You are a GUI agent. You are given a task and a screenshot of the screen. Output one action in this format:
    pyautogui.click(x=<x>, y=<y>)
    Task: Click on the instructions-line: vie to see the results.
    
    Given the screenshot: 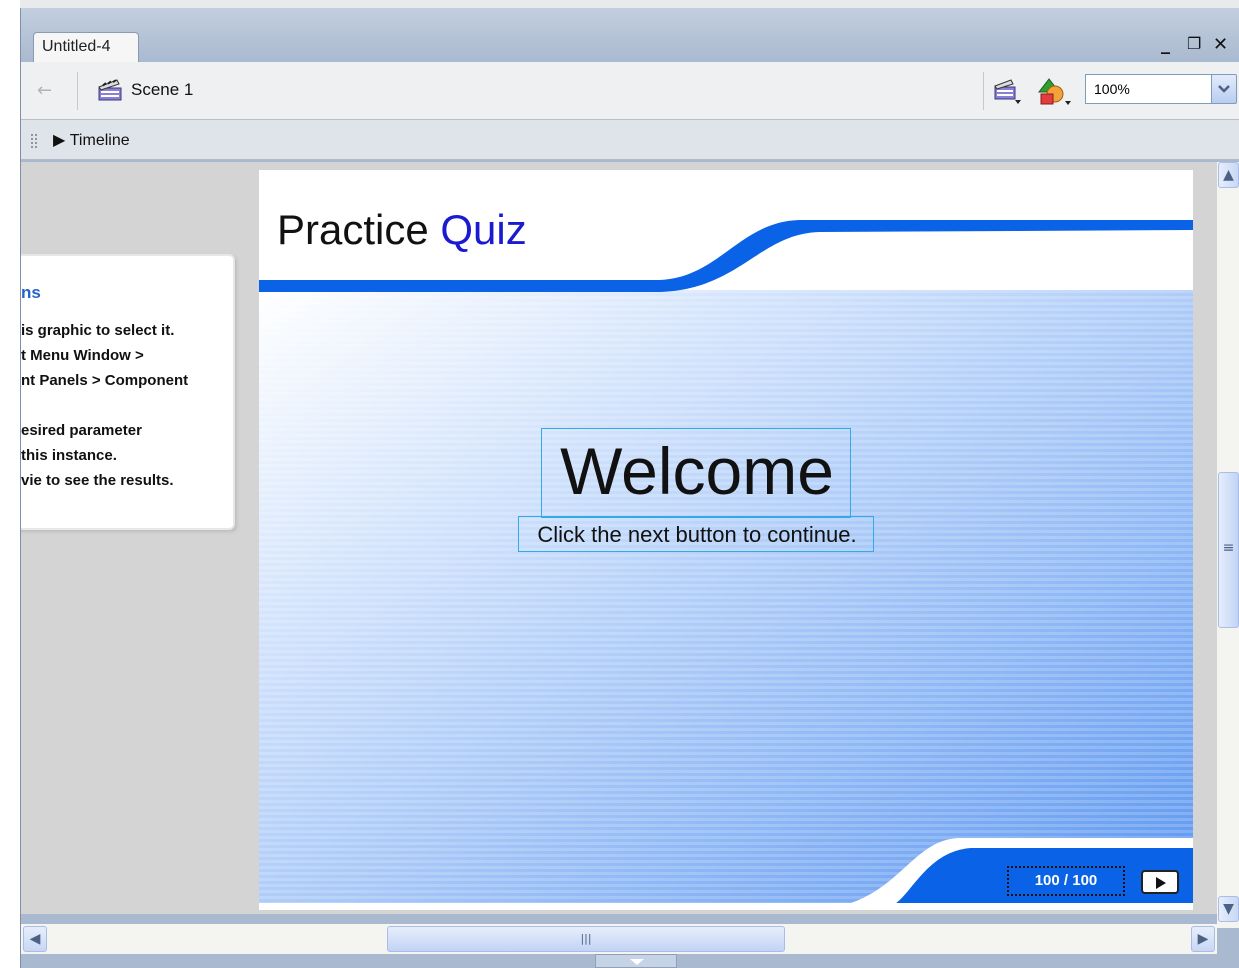 What is the action you would take?
    pyautogui.click(x=97, y=480)
    